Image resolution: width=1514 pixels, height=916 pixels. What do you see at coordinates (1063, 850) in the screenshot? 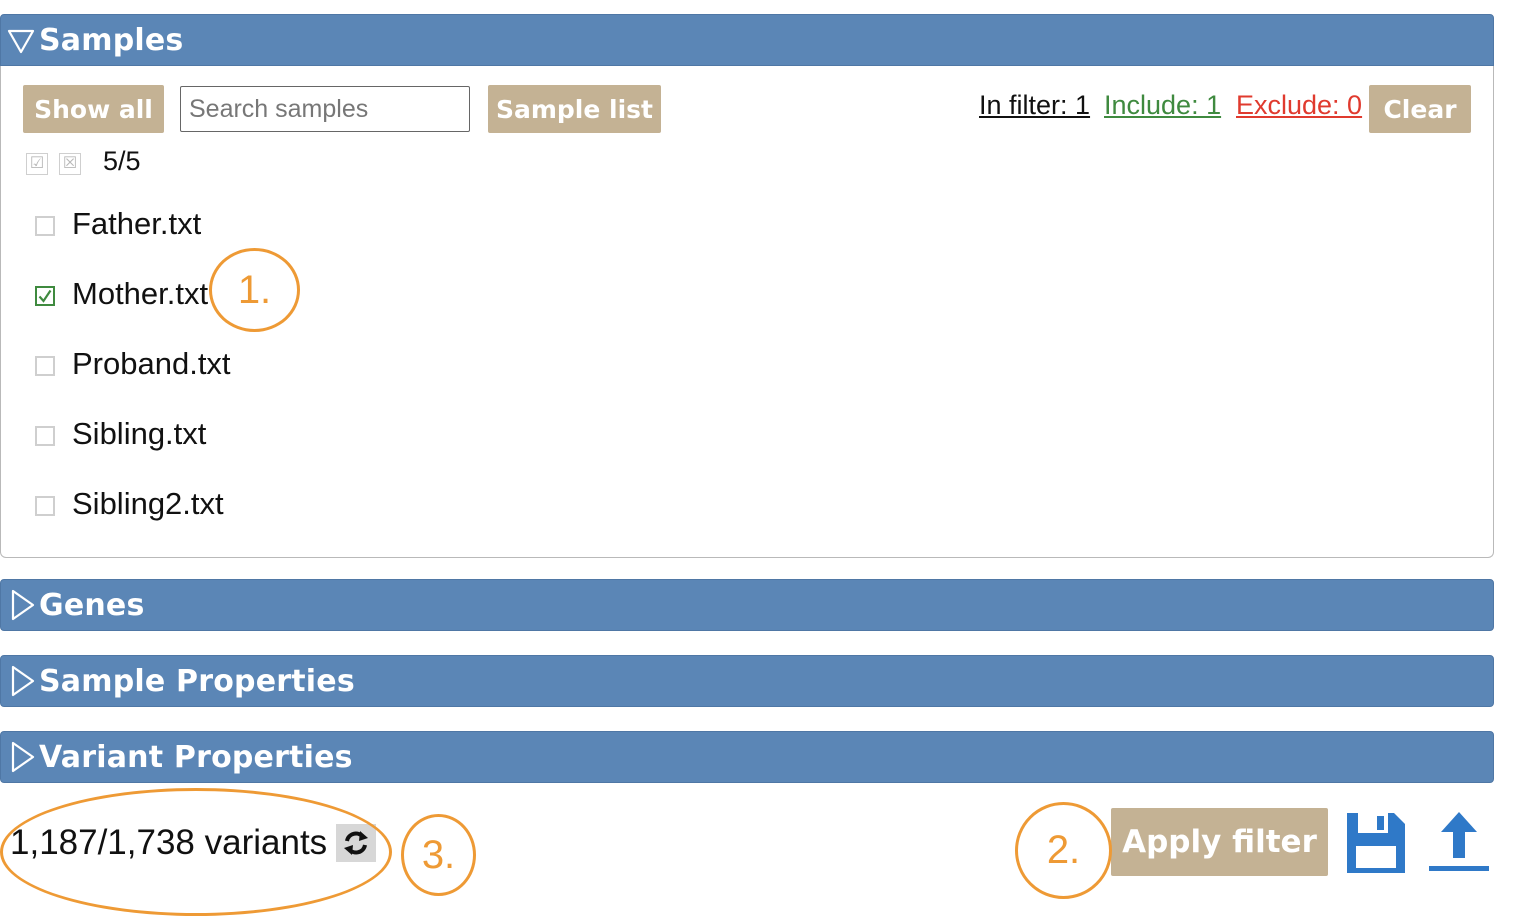
I see `annotation-2: 2.` at bounding box center [1063, 850].